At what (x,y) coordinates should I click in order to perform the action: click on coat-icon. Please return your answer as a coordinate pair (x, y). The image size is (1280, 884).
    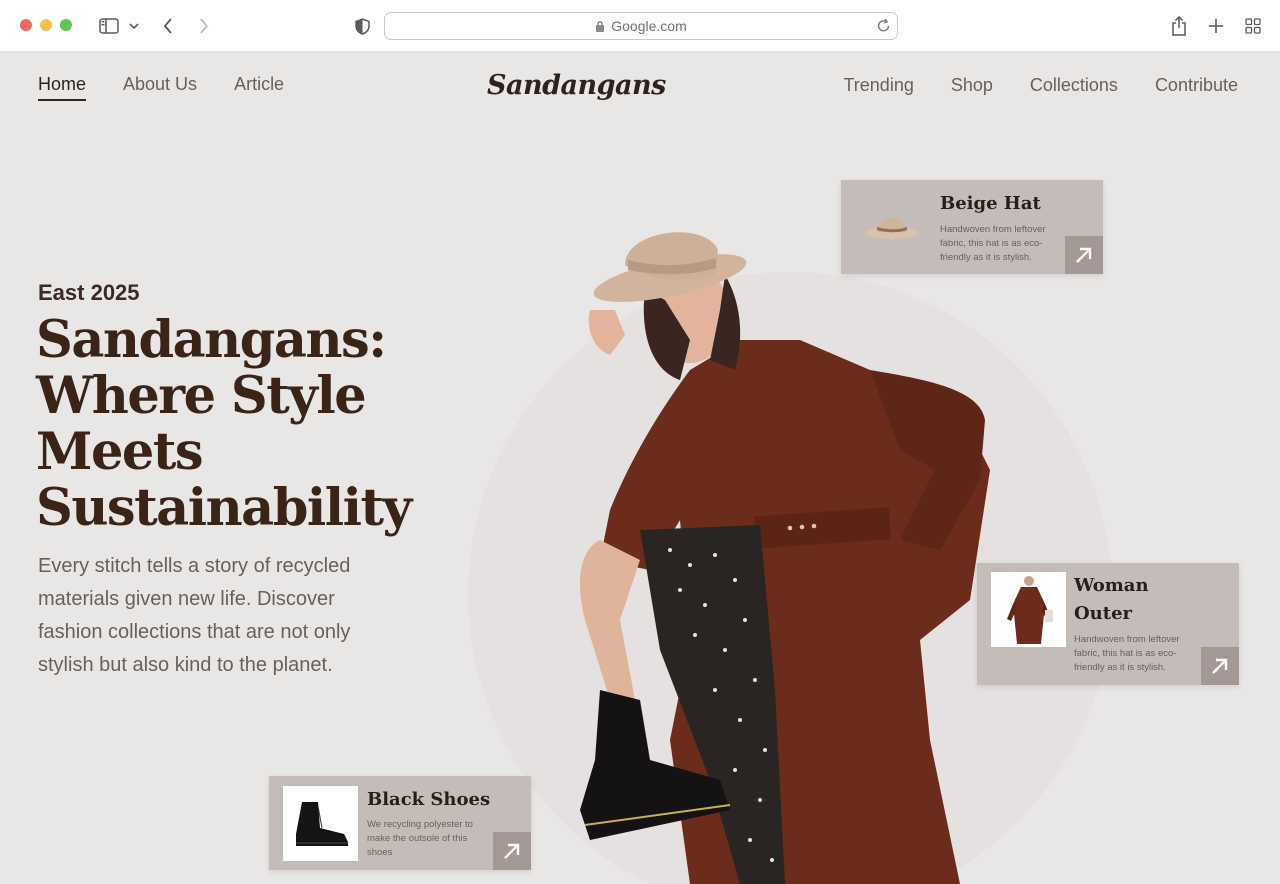
    Looking at the image, I should click on (1029, 609).